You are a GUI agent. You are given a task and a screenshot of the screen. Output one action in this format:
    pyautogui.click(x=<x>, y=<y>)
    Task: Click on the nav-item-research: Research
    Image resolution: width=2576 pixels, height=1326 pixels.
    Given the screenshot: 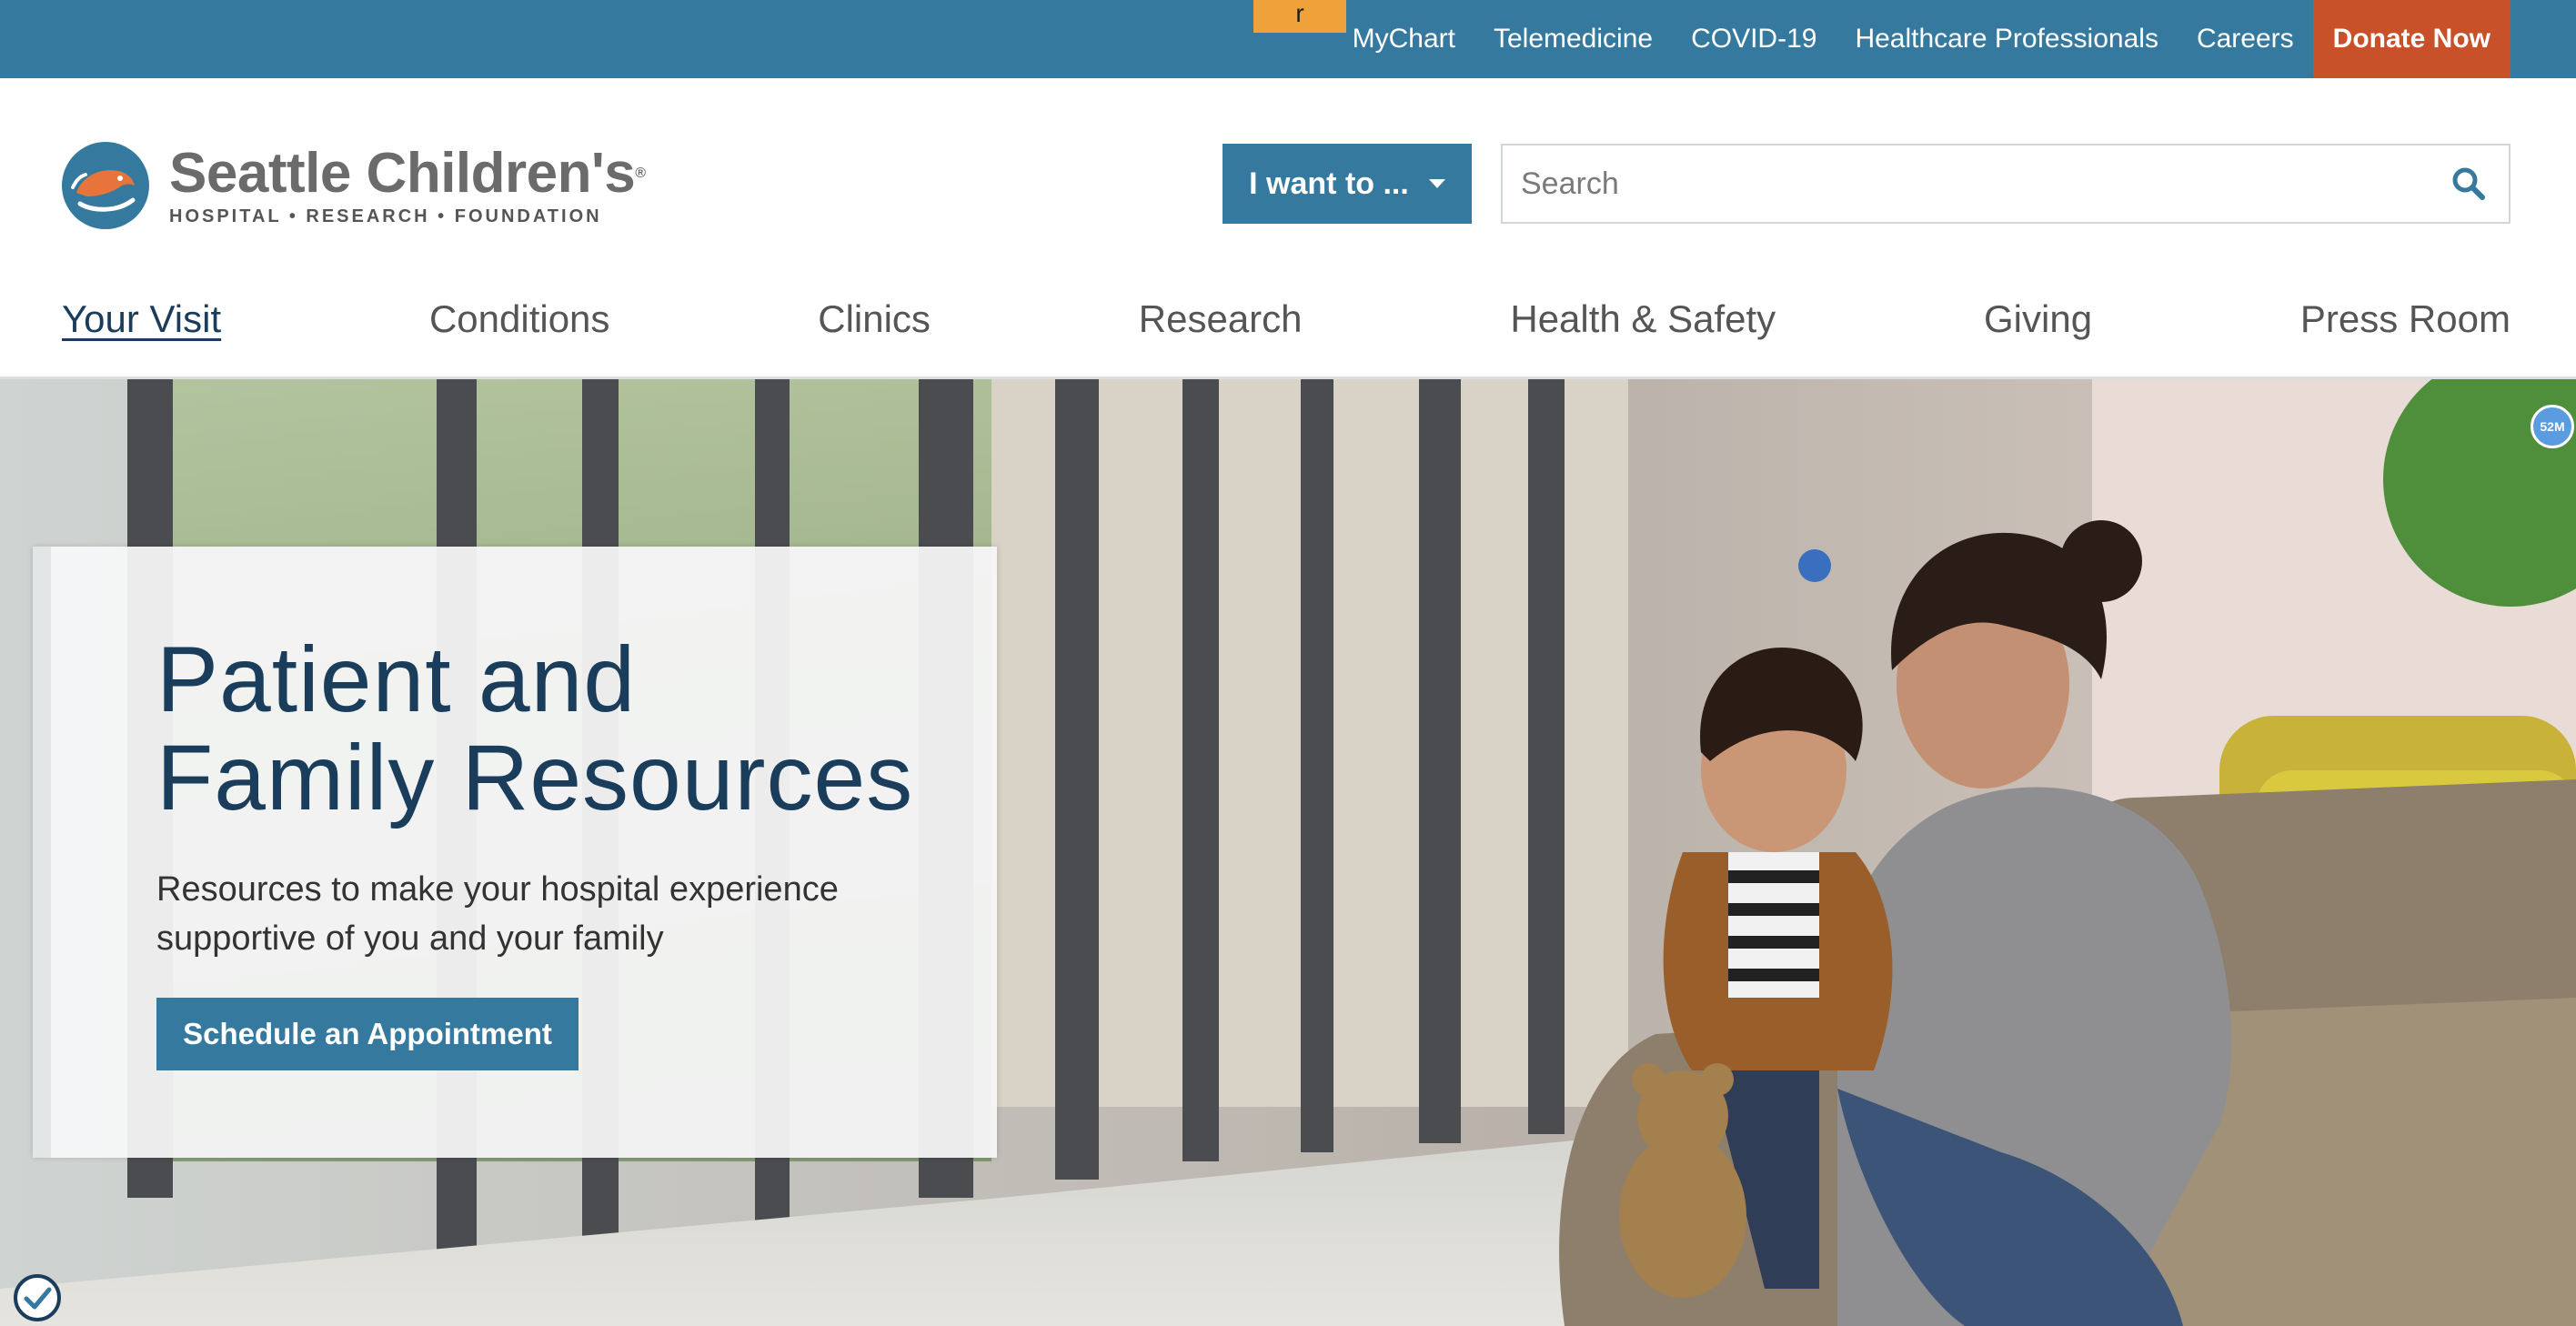 What is the action you would take?
    pyautogui.click(x=1221, y=319)
    